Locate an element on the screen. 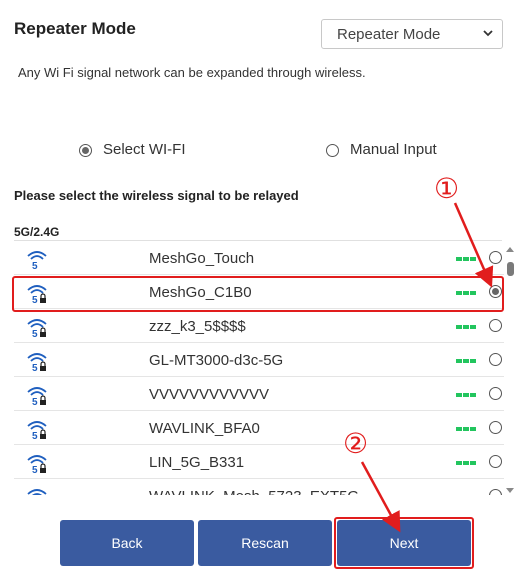 The width and height of the screenshot is (528, 579). annotation-arrows is located at coordinates (427, 367).